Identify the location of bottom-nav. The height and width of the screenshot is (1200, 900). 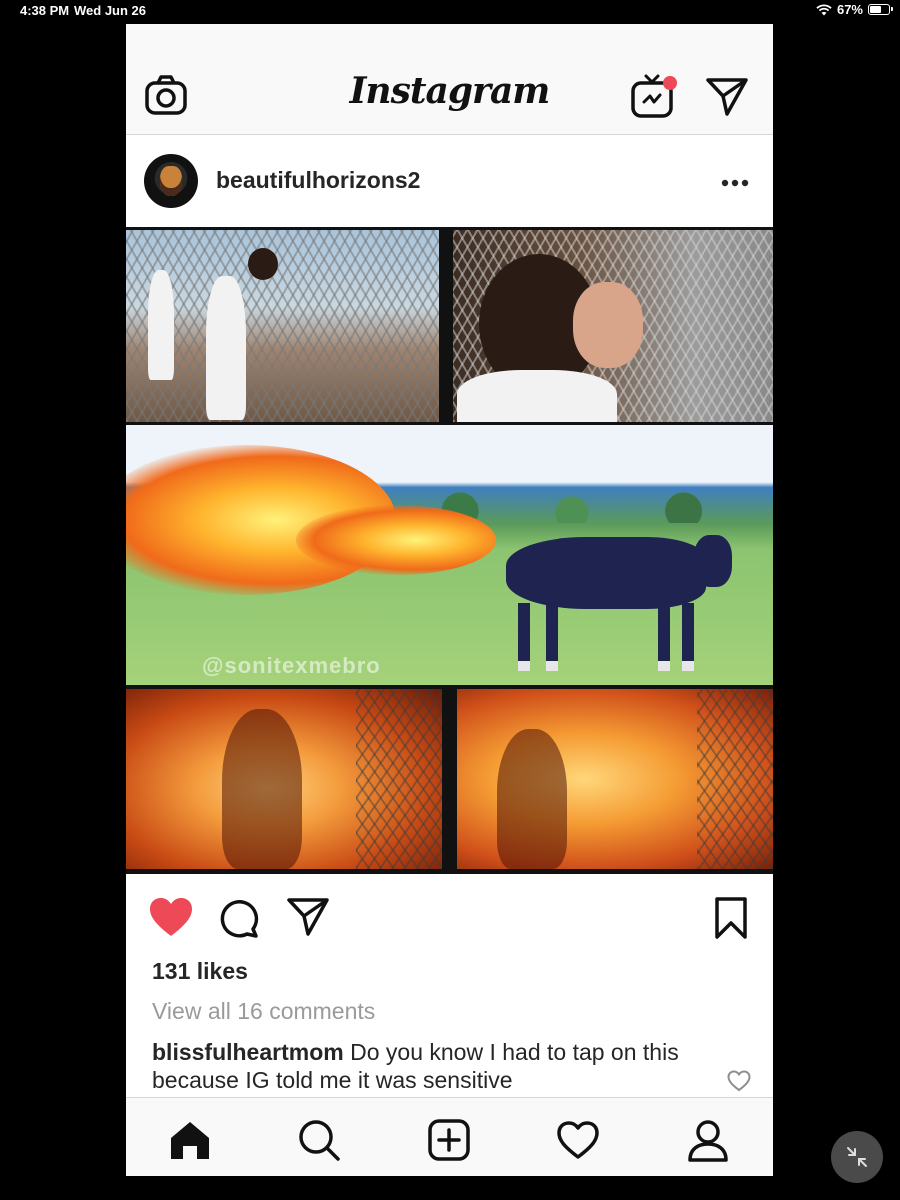
(449, 1136).